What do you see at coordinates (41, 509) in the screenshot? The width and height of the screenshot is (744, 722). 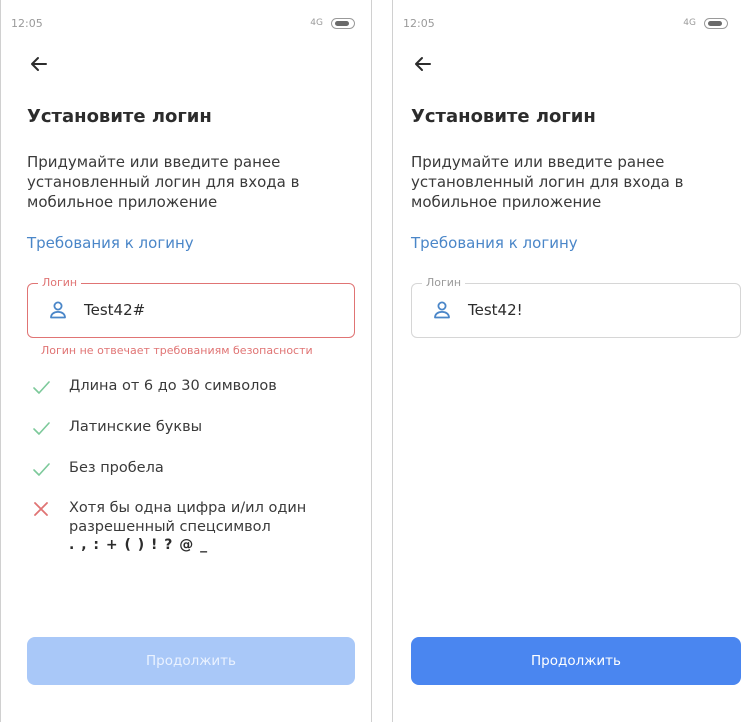 I see `cross-icon` at bounding box center [41, 509].